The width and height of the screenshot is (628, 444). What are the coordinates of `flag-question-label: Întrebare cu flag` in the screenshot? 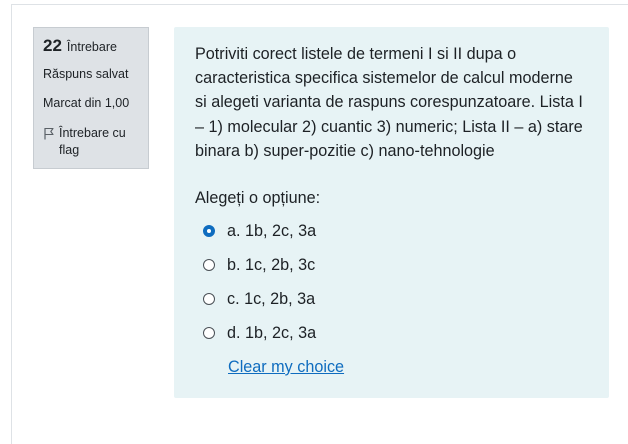 It's located at (92, 141).